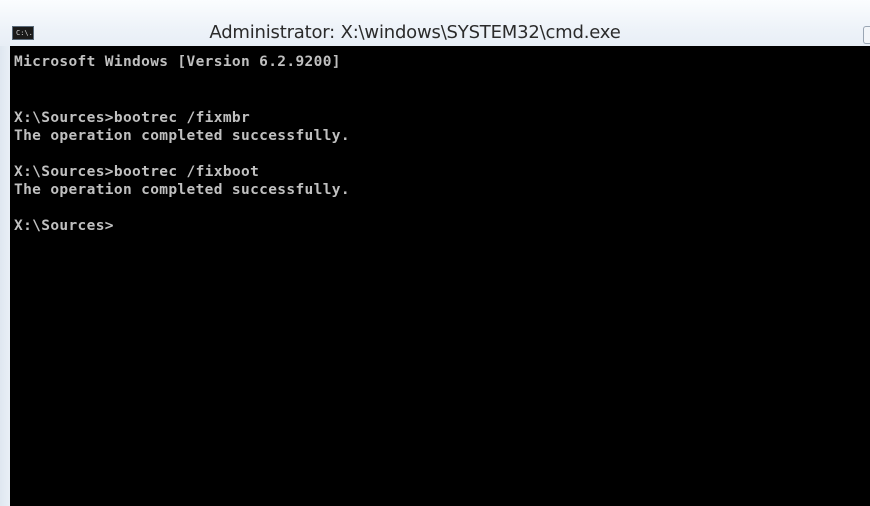 Image resolution: width=870 pixels, height=506 pixels. What do you see at coordinates (64, 226) in the screenshot?
I see `console-prompt: X:\Sources>` at bounding box center [64, 226].